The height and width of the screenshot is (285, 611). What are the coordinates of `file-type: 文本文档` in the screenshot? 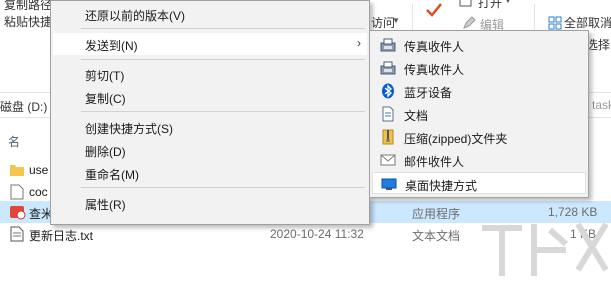 It's located at (436, 236).